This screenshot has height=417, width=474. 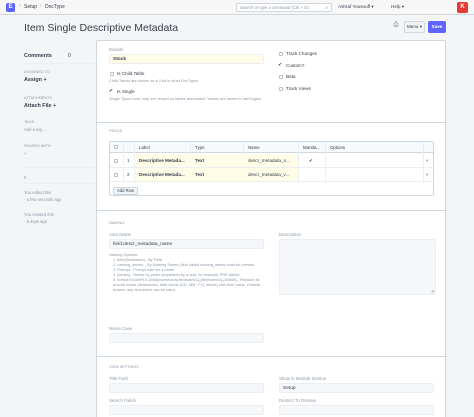 What do you see at coordinates (29, 122) in the screenshot?
I see `tags-label: Tags` at bounding box center [29, 122].